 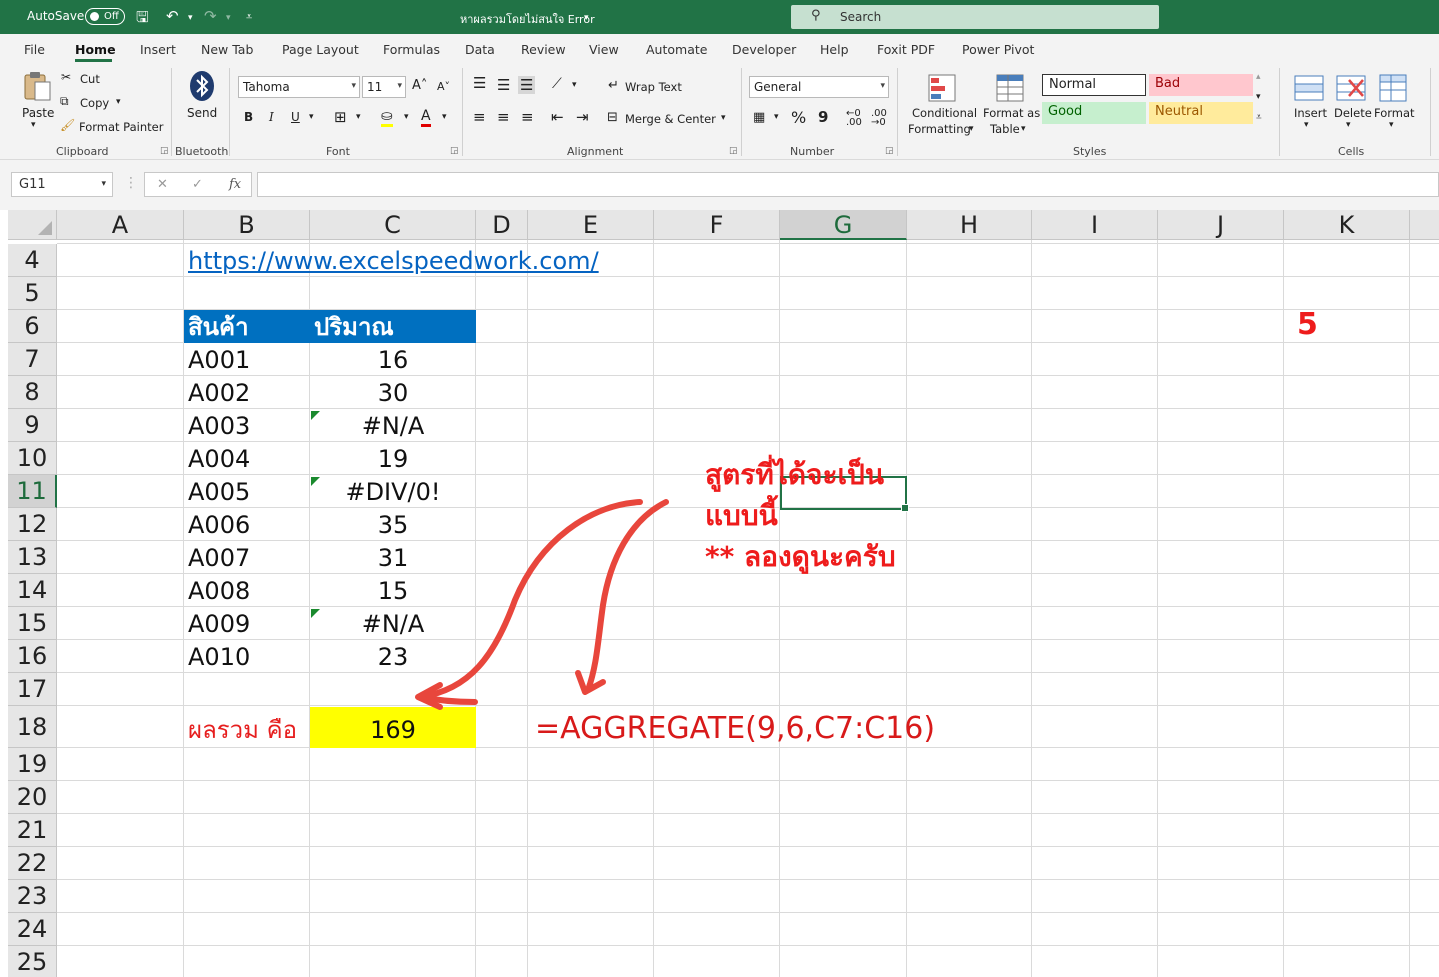 What do you see at coordinates (503, 85) in the screenshot?
I see `align-middle-icon: ☰` at bounding box center [503, 85].